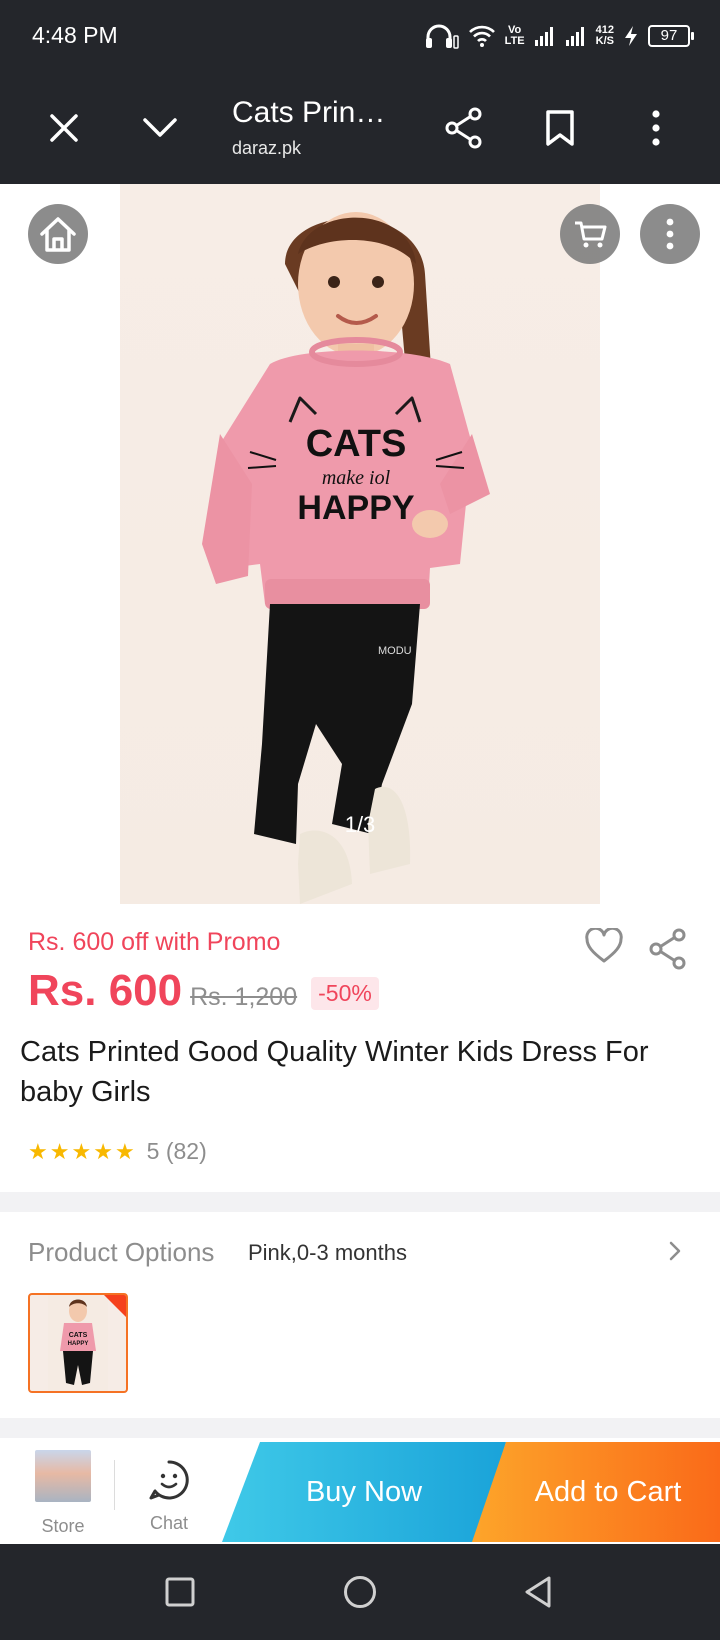  I want to click on cart-icon, so click(591, 234).